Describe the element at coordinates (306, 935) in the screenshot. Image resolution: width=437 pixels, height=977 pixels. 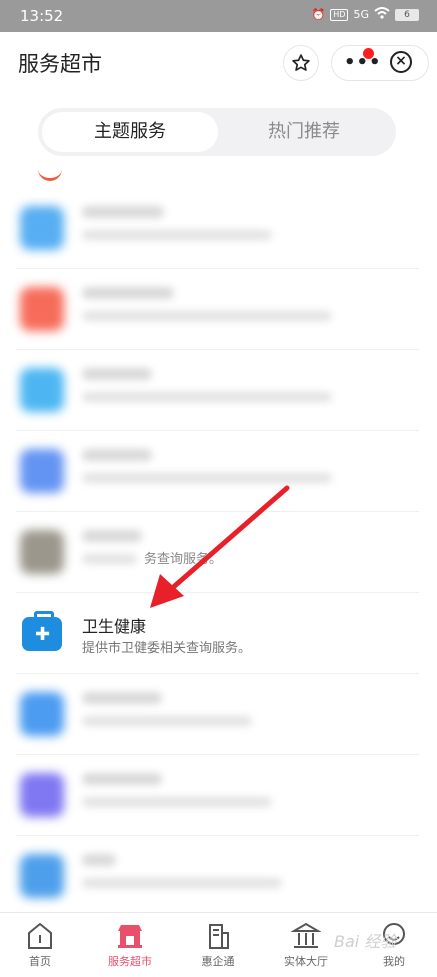
I see `hall-icon` at that location.